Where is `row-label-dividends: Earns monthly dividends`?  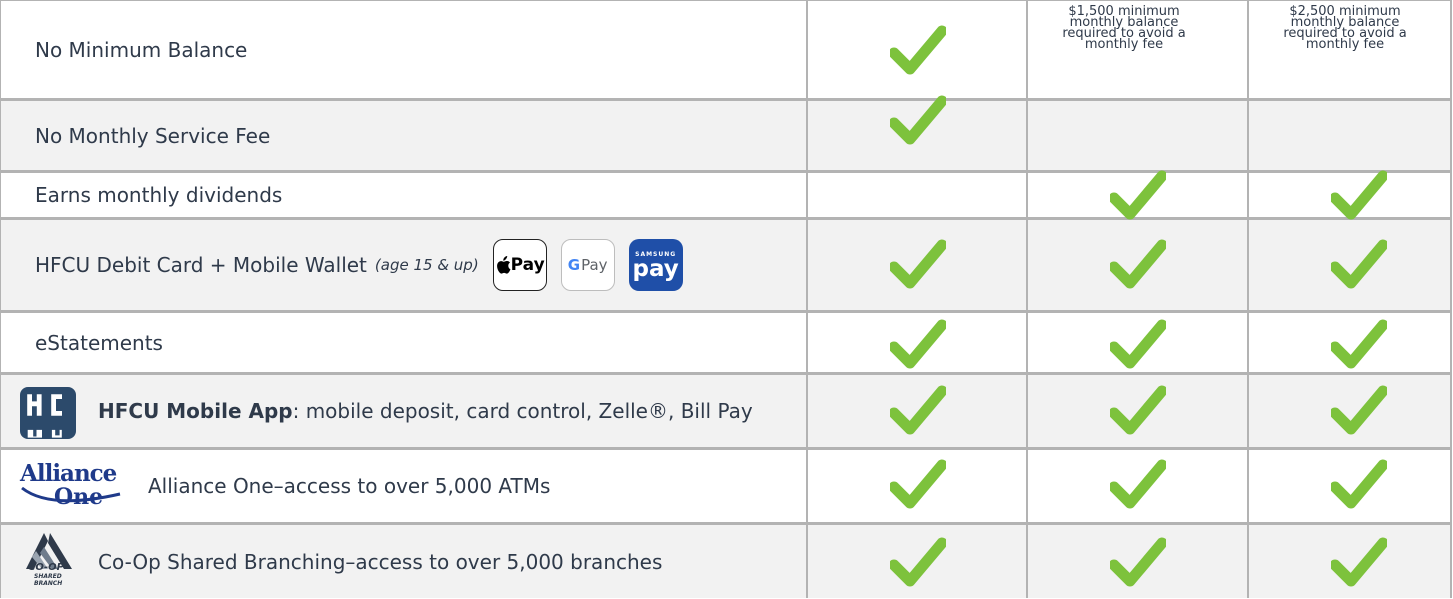
row-label-dividends: Earns monthly dividends is located at coordinates (159, 195).